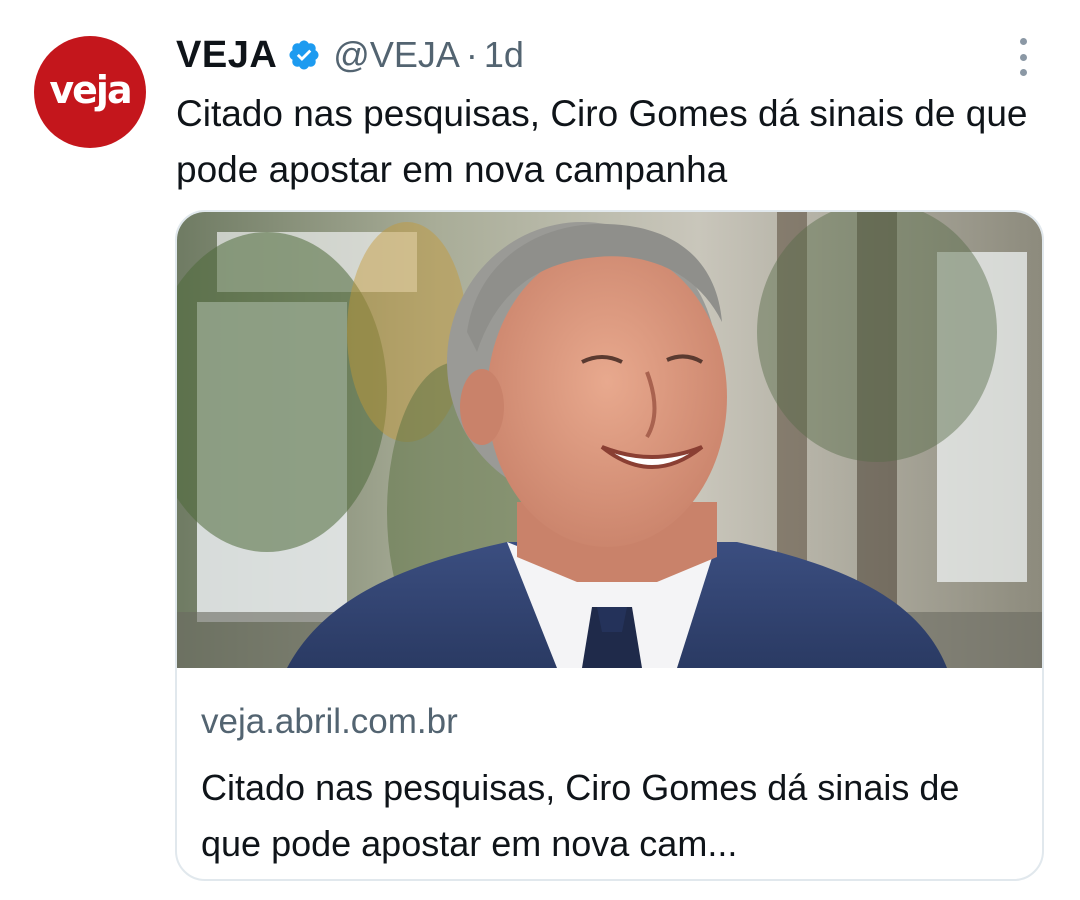 The width and height of the screenshot is (1080, 900). What do you see at coordinates (304, 55) in the screenshot?
I see `verified-badge-icon` at bounding box center [304, 55].